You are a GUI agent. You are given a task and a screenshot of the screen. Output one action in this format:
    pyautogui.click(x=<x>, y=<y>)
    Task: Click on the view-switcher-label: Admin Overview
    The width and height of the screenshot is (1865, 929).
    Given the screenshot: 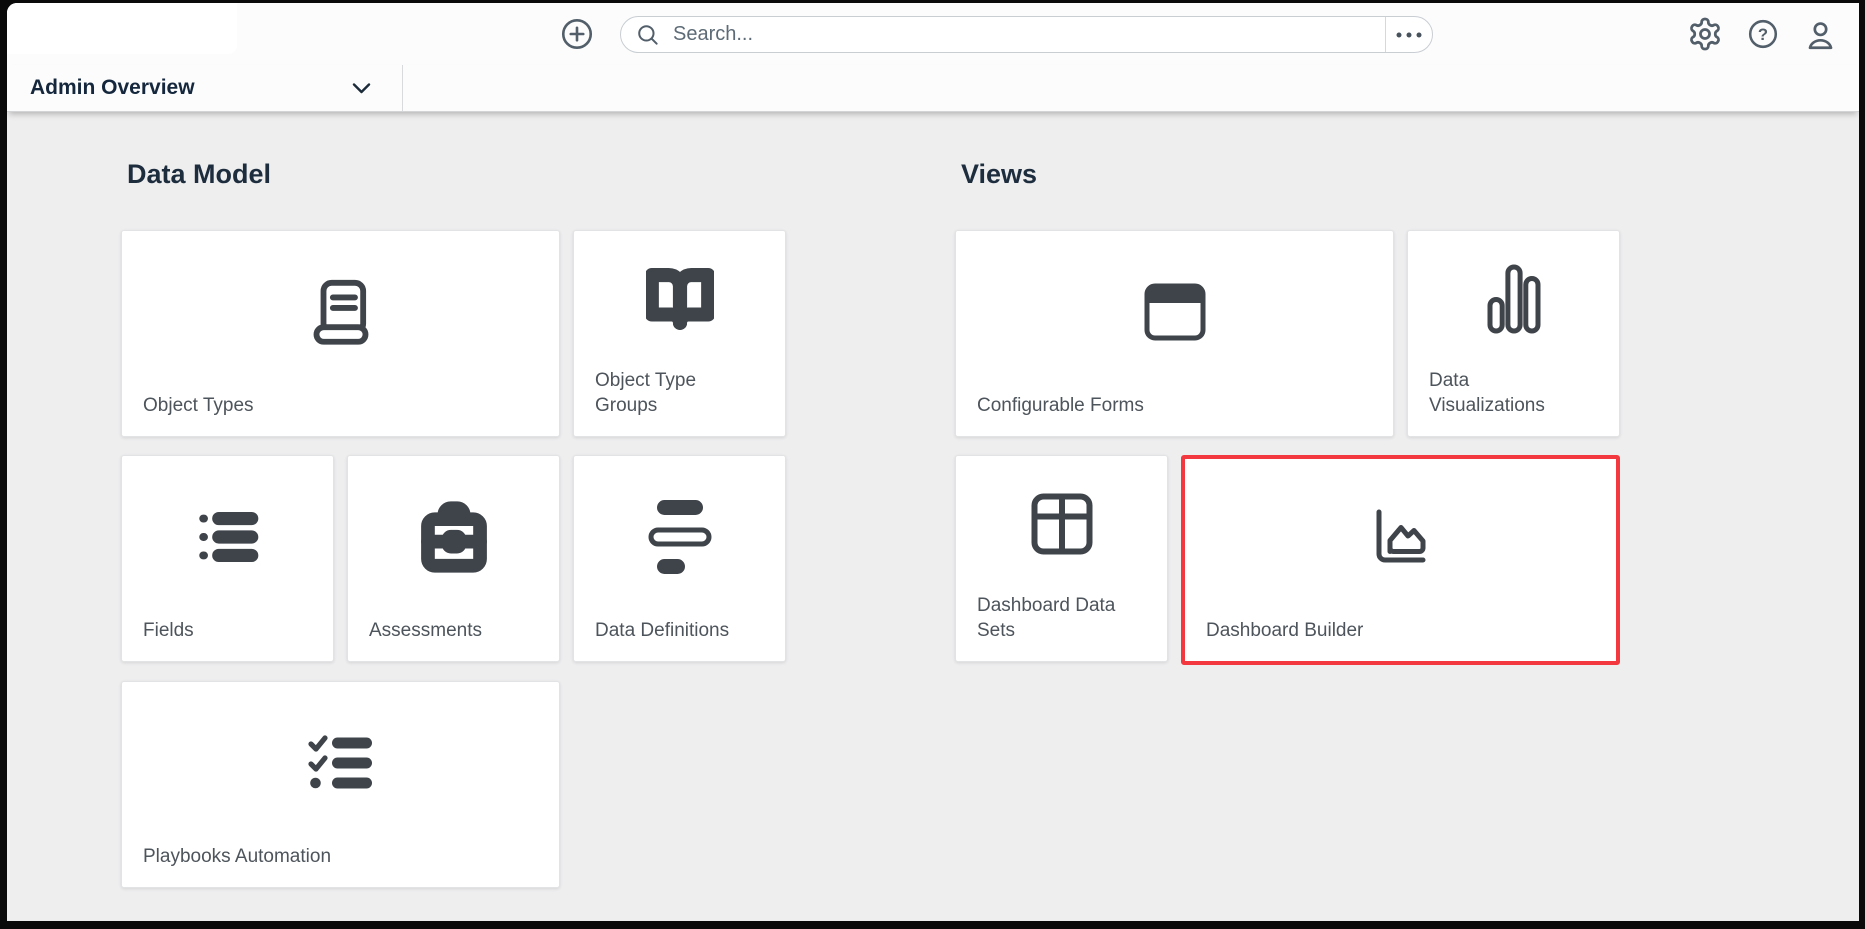 What is the action you would take?
    pyautogui.click(x=112, y=87)
    